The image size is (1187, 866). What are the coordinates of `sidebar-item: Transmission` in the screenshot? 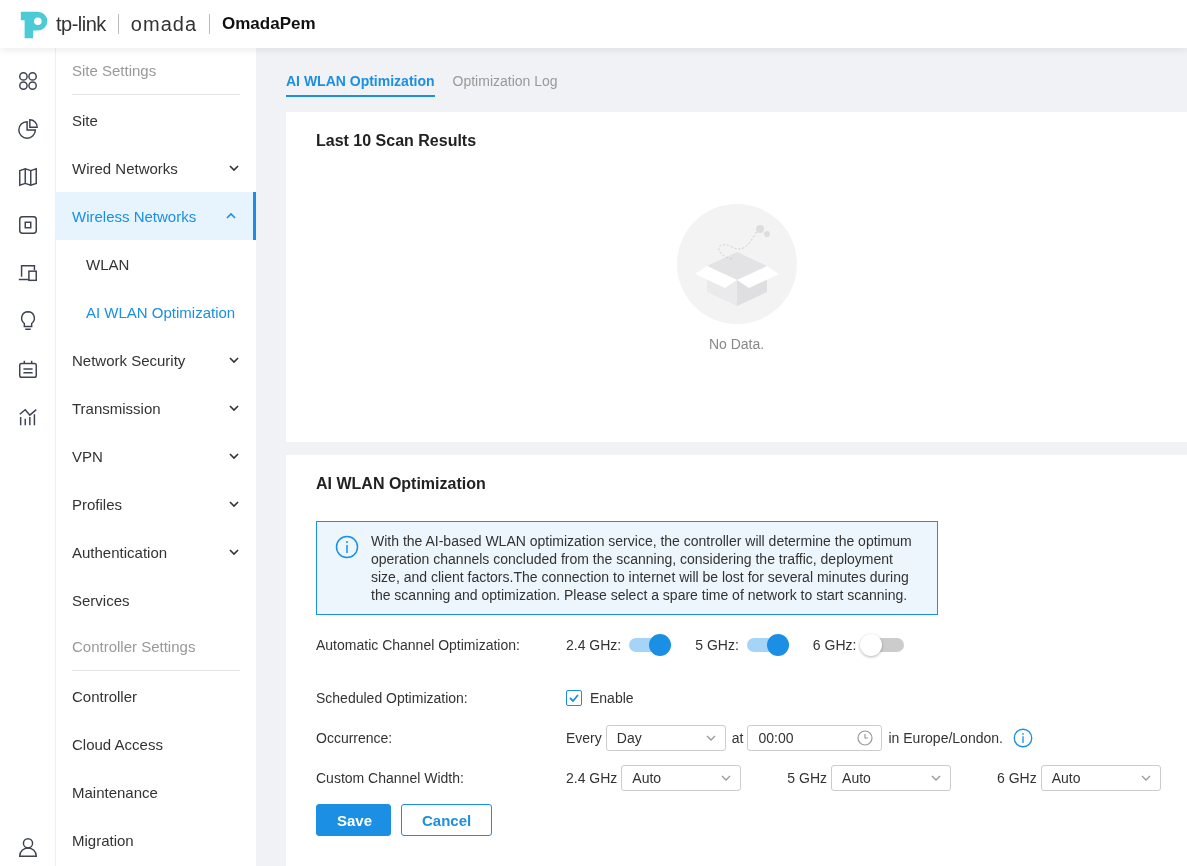 It's located at (156, 408).